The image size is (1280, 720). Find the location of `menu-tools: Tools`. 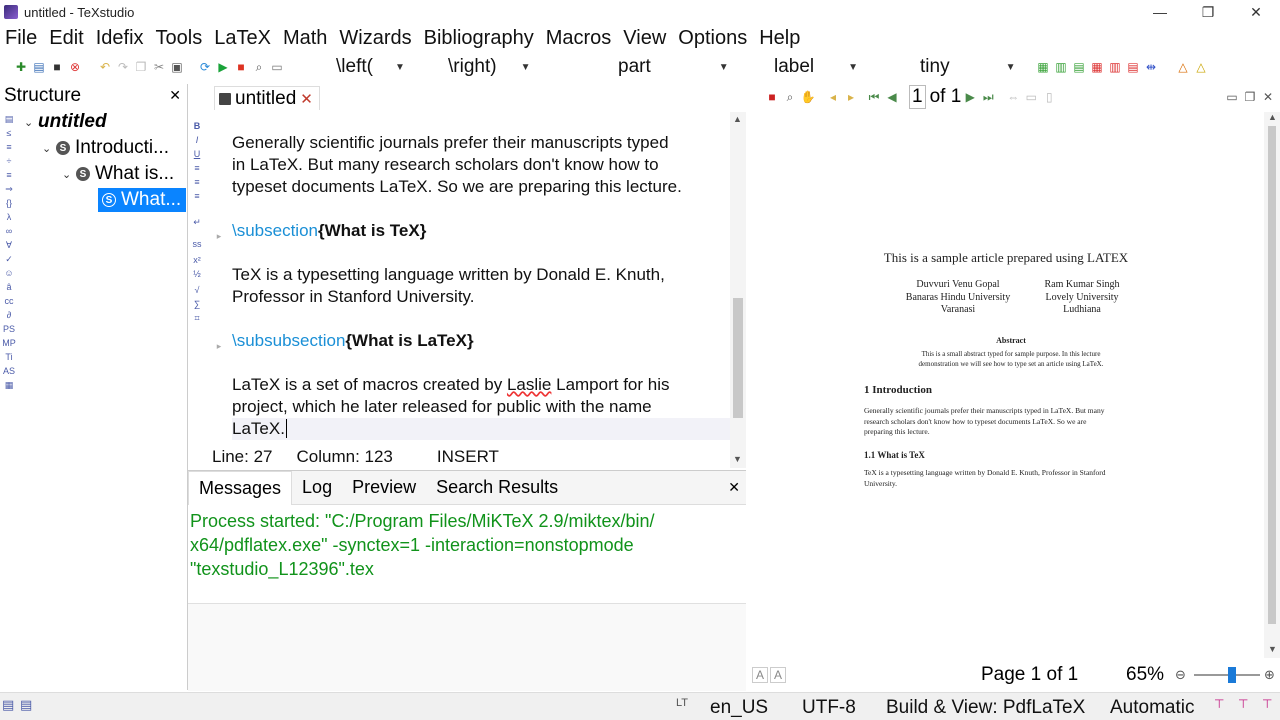

menu-tools: Tools is located at coordinates (179, 38).